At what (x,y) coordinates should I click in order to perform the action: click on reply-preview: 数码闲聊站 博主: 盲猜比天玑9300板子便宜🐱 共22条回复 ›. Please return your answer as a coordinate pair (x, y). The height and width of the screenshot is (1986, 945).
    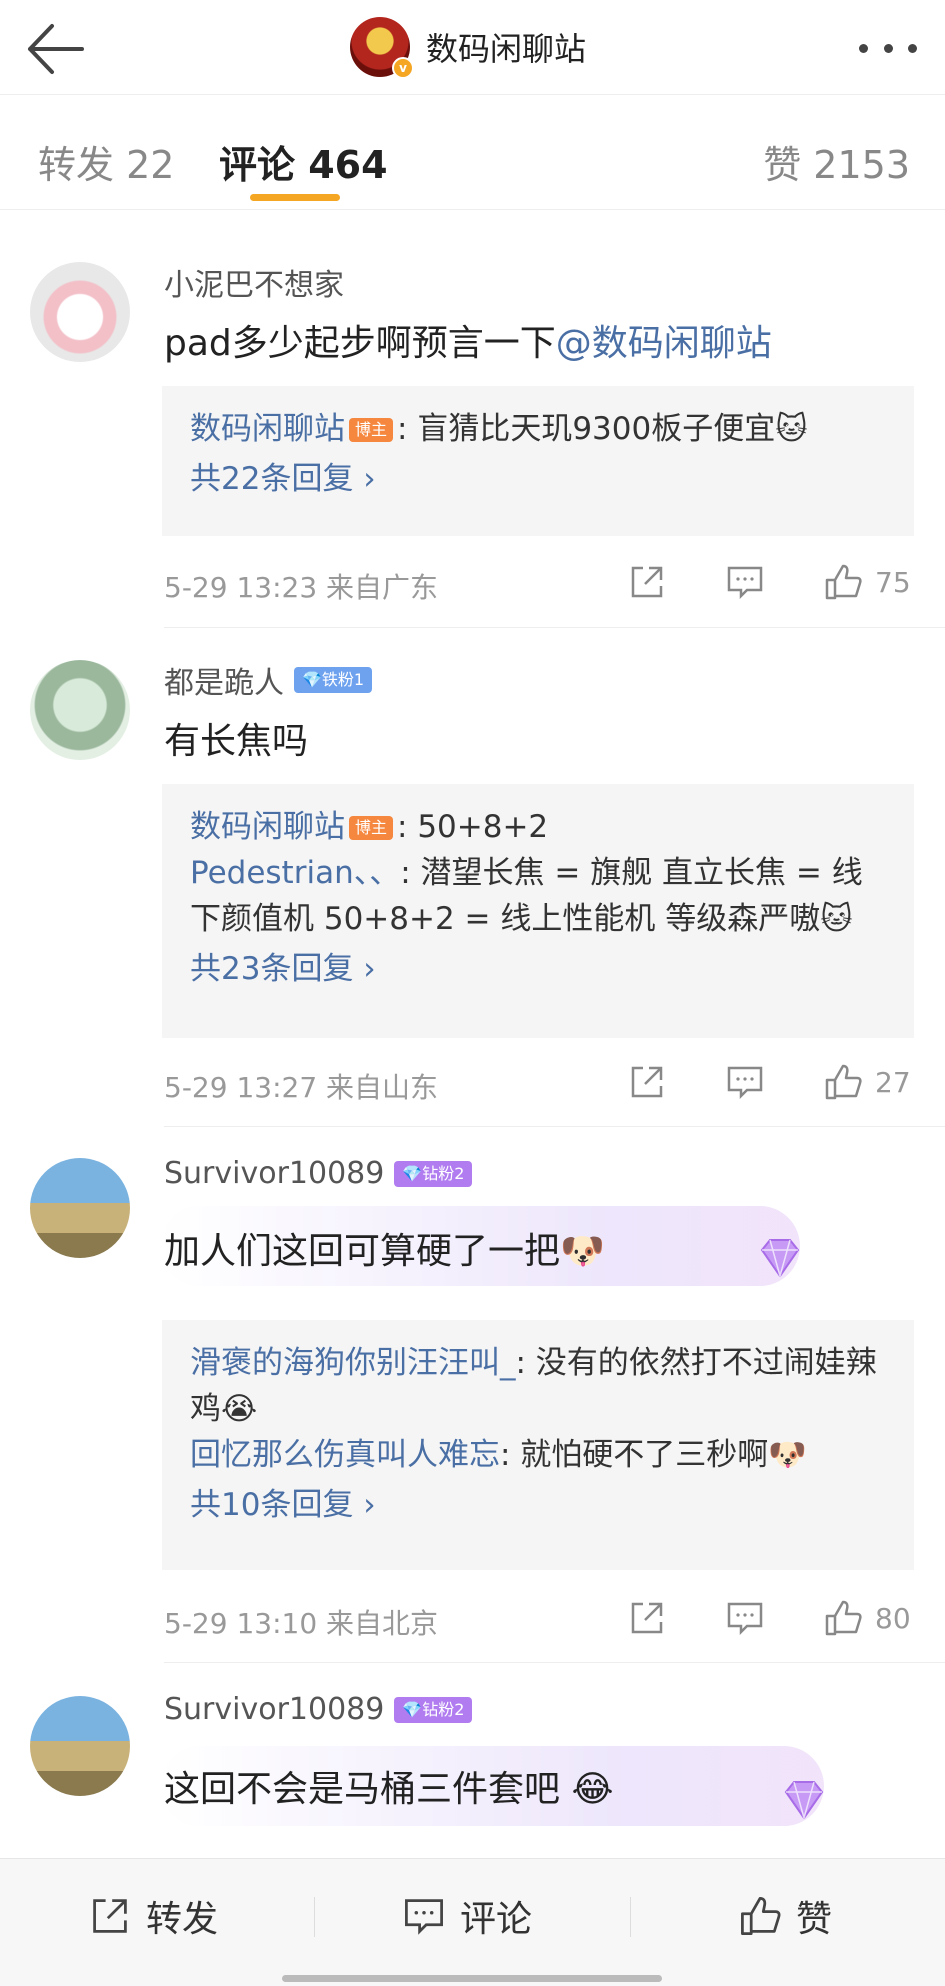
    Looking at the image, I should click on (538, 461).